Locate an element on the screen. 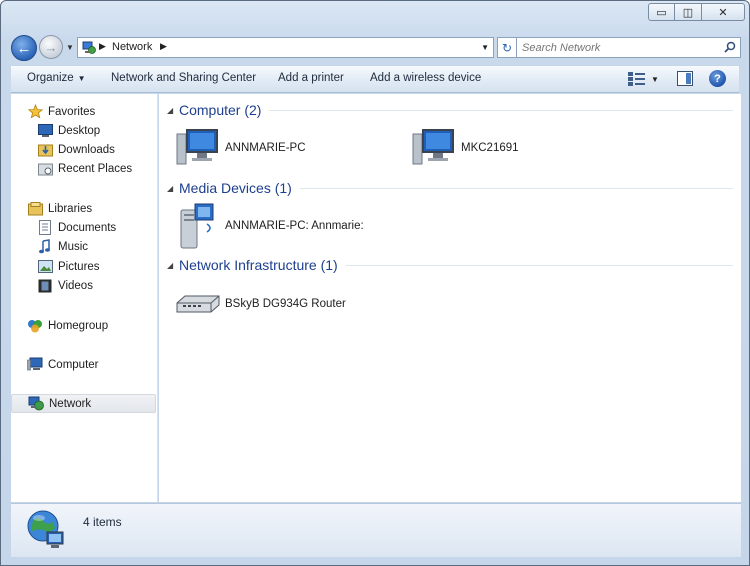 The height and width of the screenshot is (566, 750). arrow-left-icon: ← is located at coordinates (24, 48).